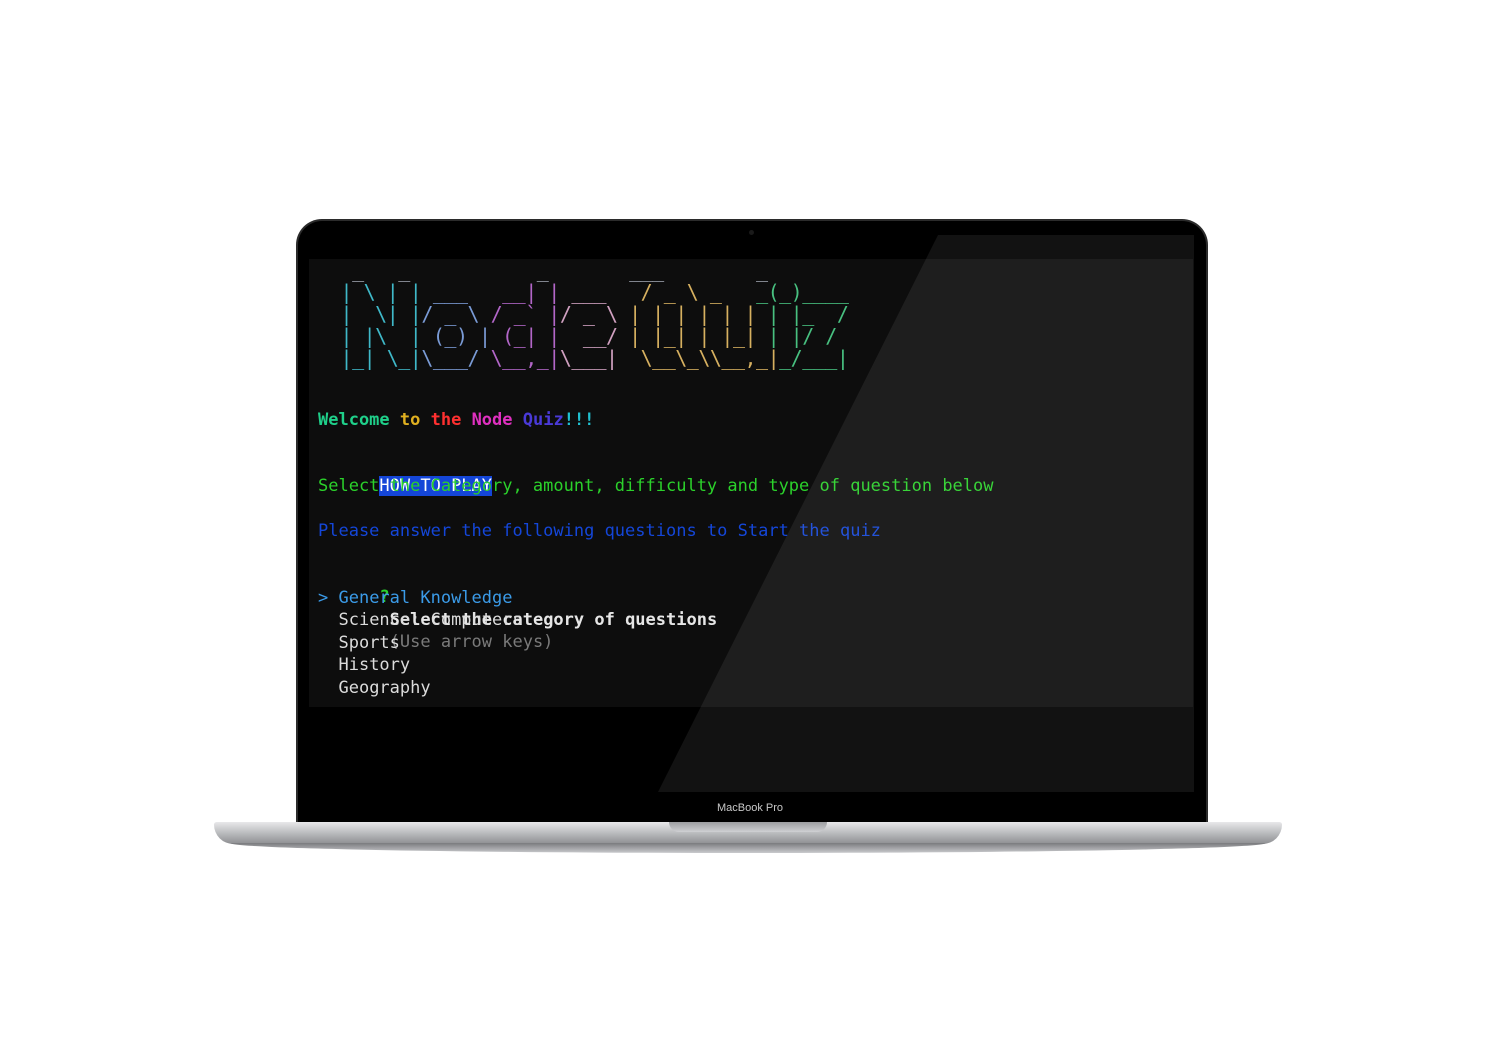  Describe the element at coordinates (375, 358) in the screenshot. I see `ascii-logo-segment: |_| \_|` at that location.